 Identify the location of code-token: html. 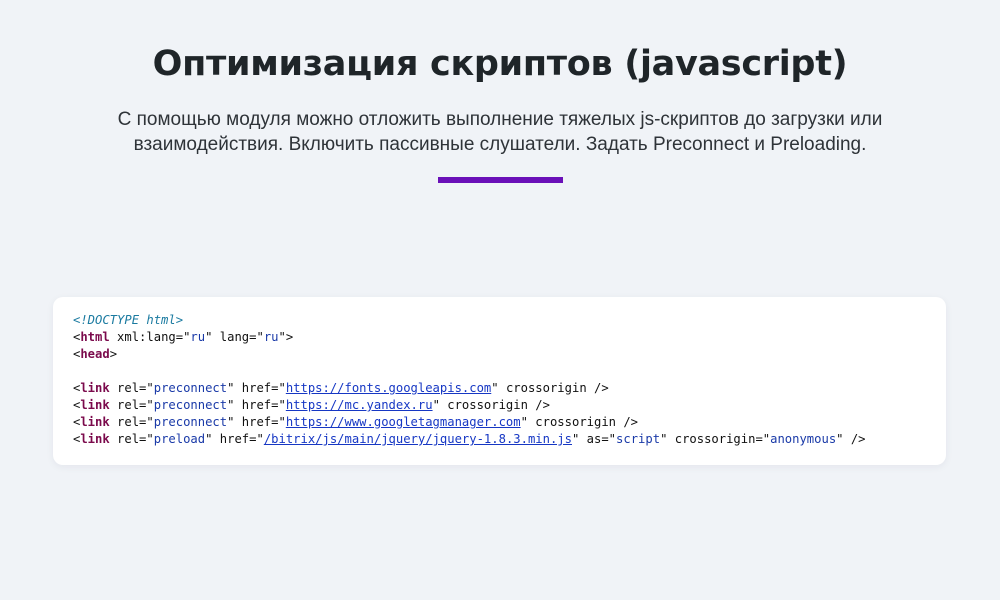
(95, 337).